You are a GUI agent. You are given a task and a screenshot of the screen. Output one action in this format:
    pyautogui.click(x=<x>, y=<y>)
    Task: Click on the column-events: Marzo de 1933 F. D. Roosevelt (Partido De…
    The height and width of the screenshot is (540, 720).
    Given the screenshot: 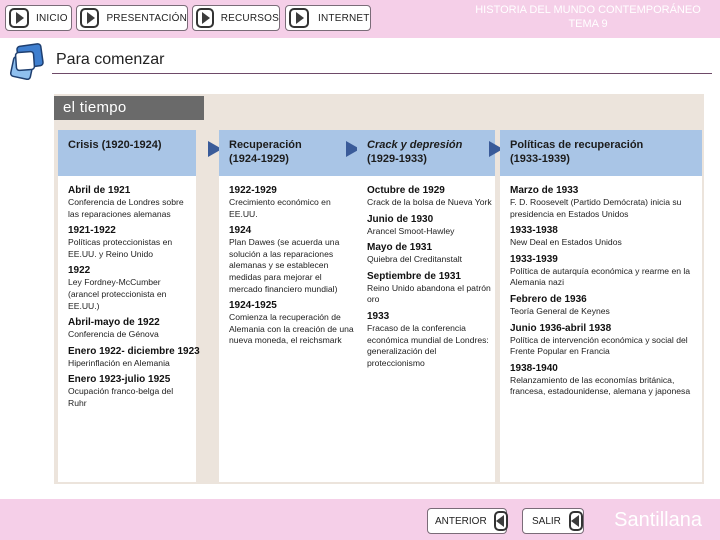 What is the action you would take?
    pyautogui.click(x=605, y=293)
    